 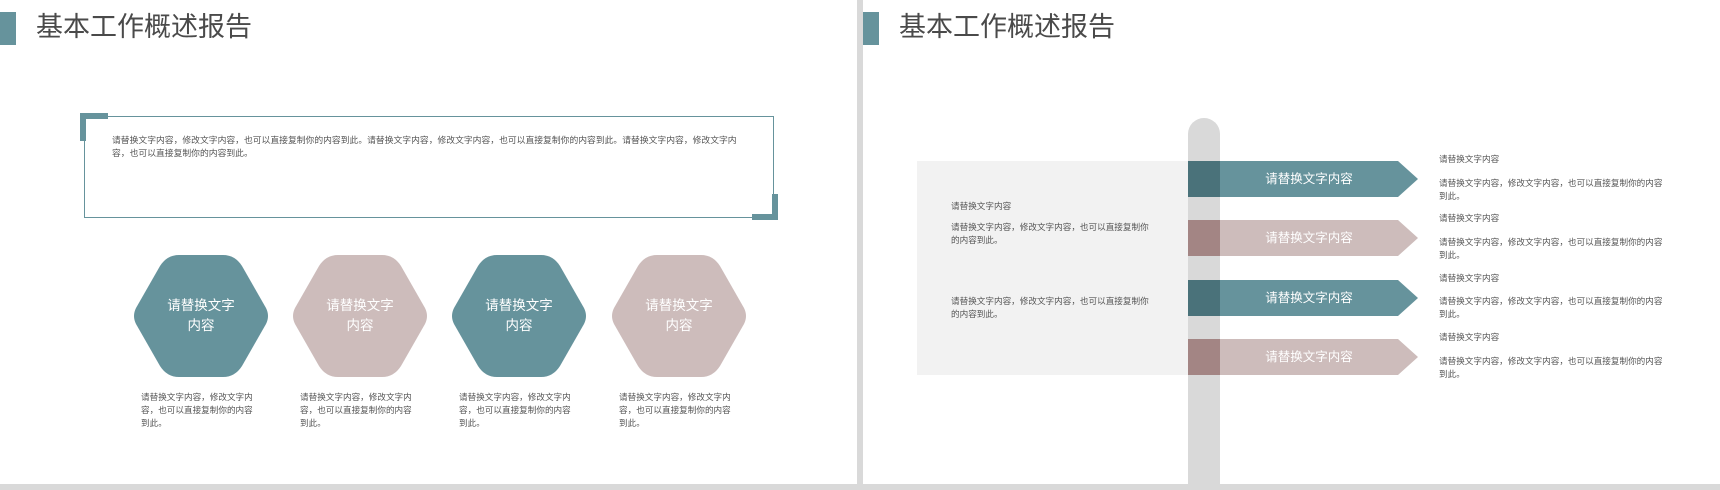 I want to click on signpost-arrow-2: 请替换文字内容, so click(x=1303, y=238).